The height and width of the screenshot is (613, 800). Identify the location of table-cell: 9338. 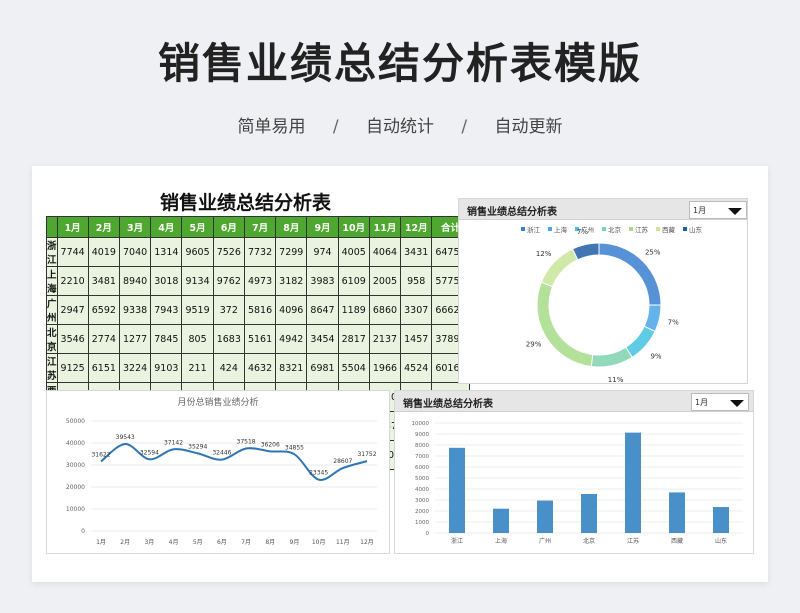
(135, 310).